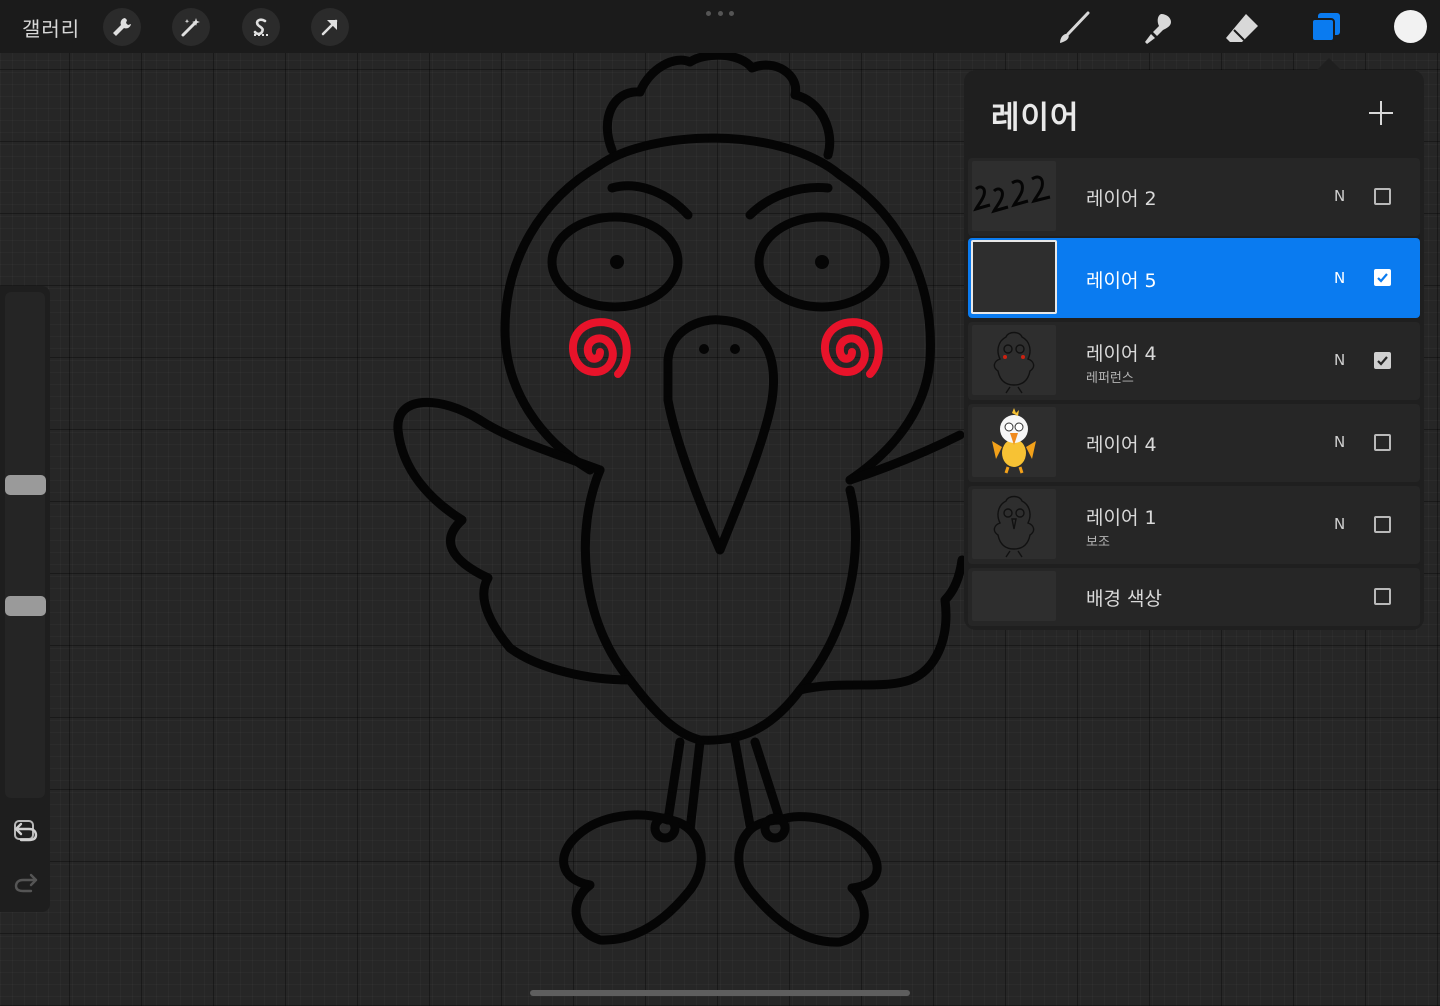  Describe the element at coordinates (191, 27) in the screenshot. I see `magic-wand-icon` at that location.